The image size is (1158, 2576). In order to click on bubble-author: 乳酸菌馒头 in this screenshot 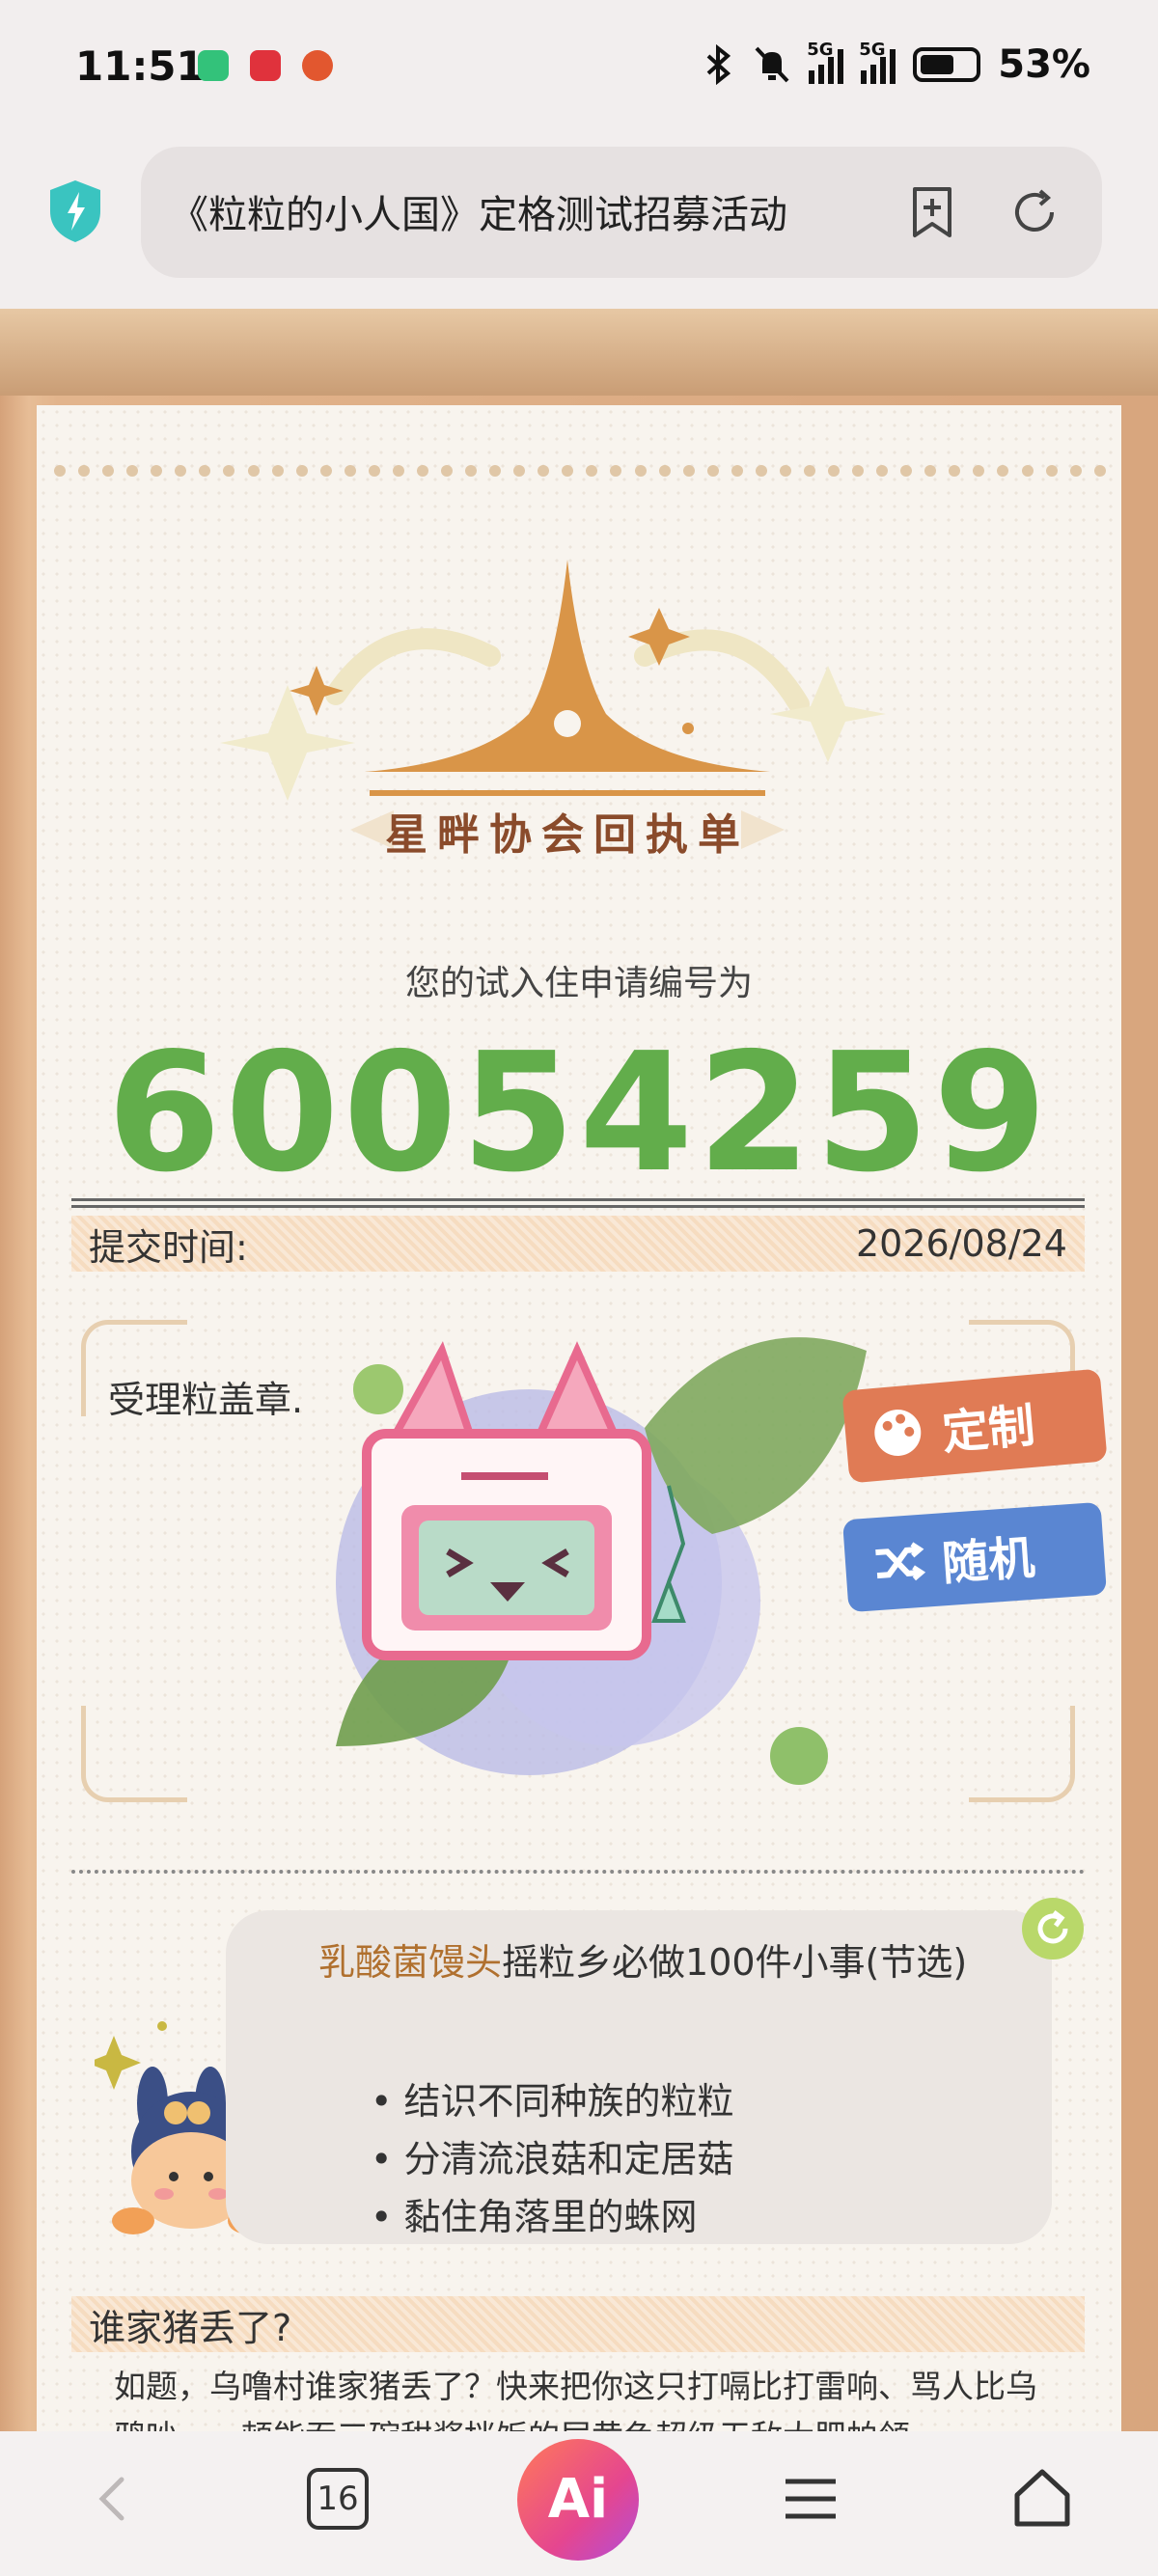, I will do `click(410, 1963)`.